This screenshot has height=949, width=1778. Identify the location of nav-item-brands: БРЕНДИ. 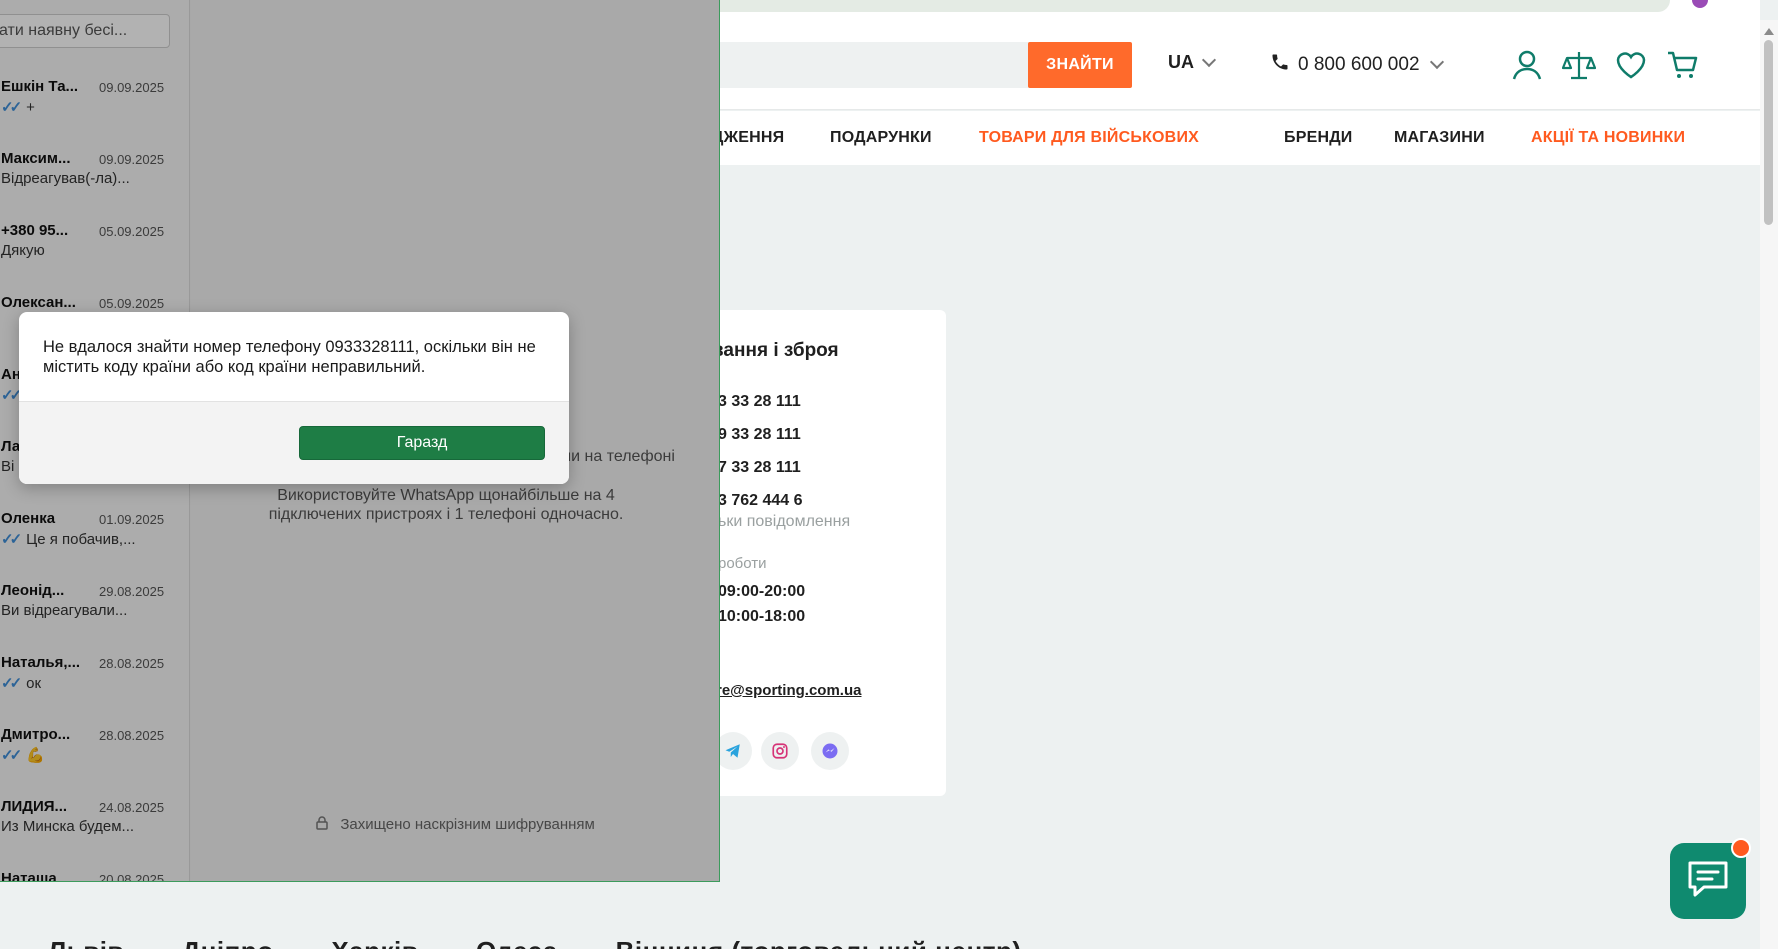
(1318, 138).